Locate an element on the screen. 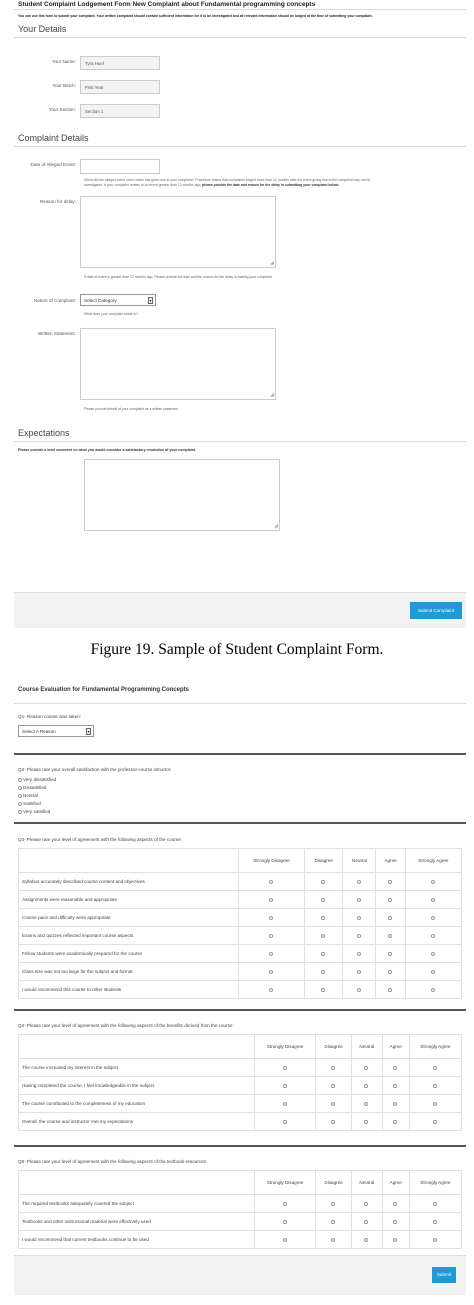  complaint-details-heading: Complaint Details is located at coordinates (53, 138).